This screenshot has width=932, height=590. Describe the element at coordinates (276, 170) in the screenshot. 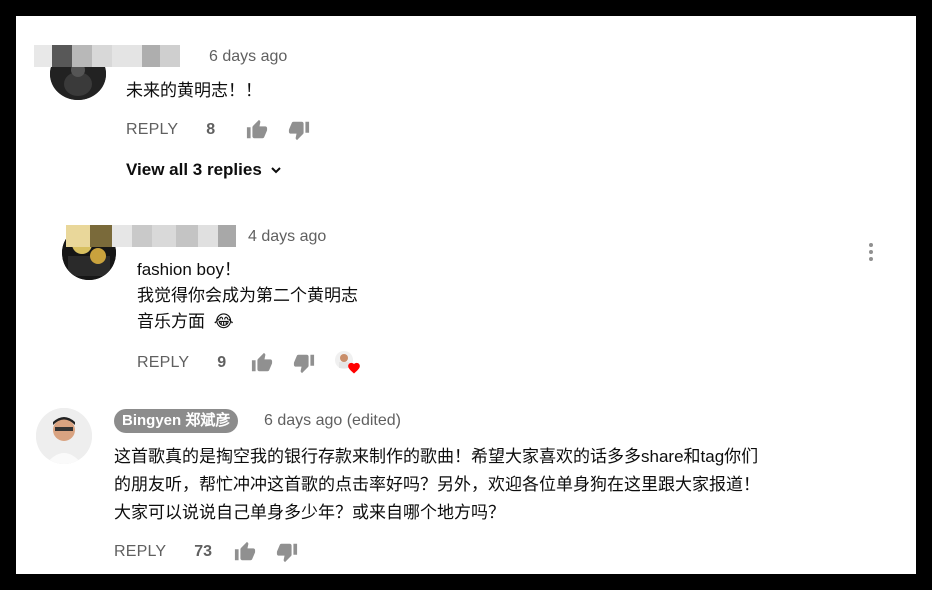

I see `chevron-down-icon` at that location.